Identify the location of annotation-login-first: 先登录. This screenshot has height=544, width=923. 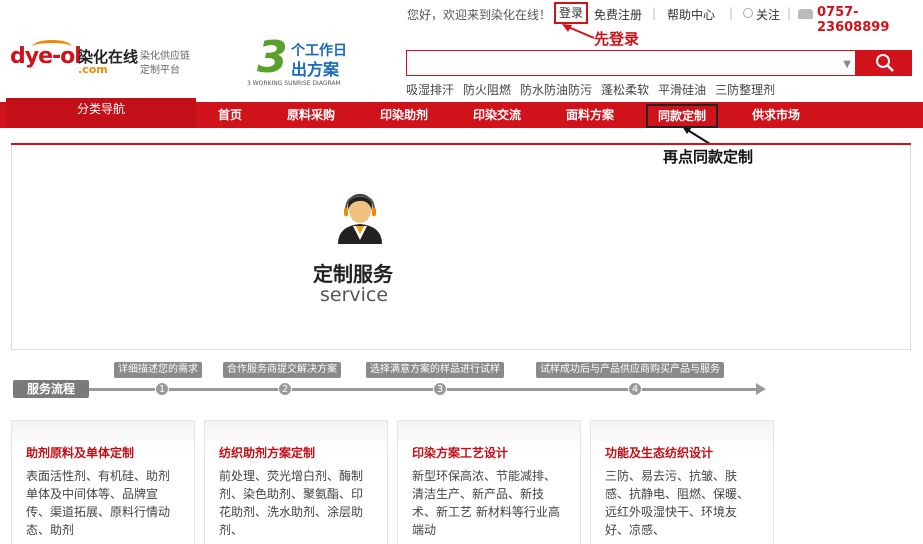
(617, 39).